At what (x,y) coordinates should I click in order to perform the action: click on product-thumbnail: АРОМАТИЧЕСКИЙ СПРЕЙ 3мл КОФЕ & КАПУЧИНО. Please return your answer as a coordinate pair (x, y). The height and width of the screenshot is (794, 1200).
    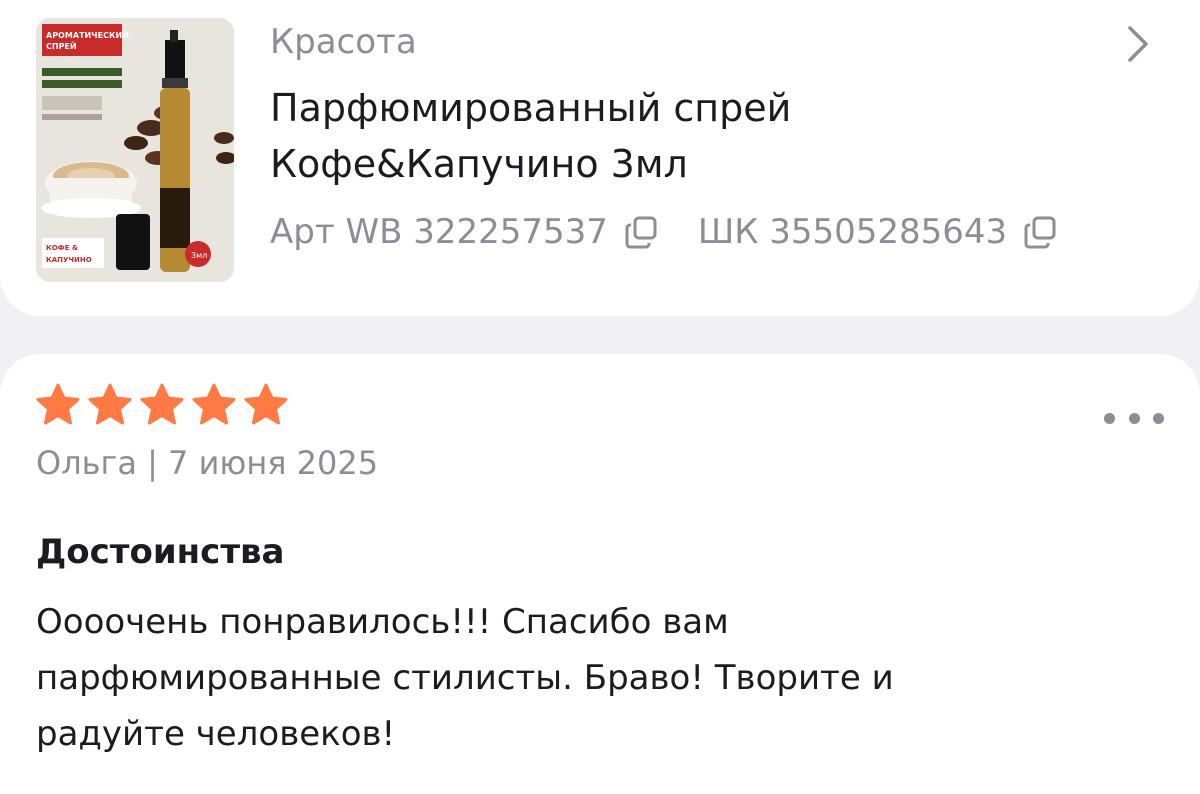
    Looking at the image, I should click on (135, 150).